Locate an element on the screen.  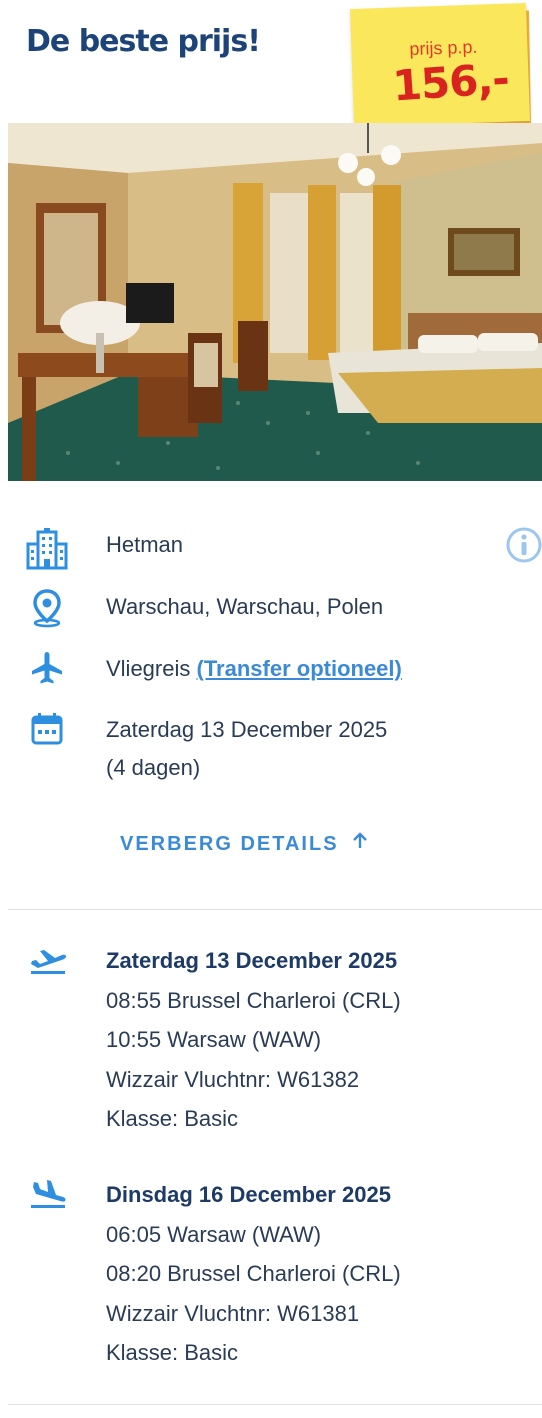
outbound-departure: 08:55 Brussel Charleroi (CRL) is located at coordinates (253, 1000).